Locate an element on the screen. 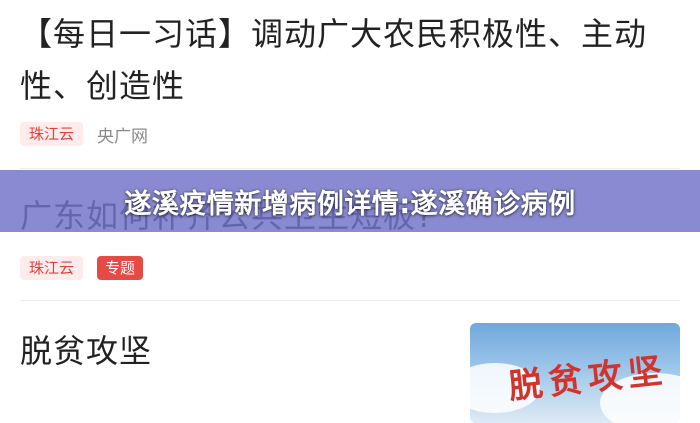 This screenshot has height=423, width=700. news-meta: 珠江云 专题 is located at coordinates (350, 268).